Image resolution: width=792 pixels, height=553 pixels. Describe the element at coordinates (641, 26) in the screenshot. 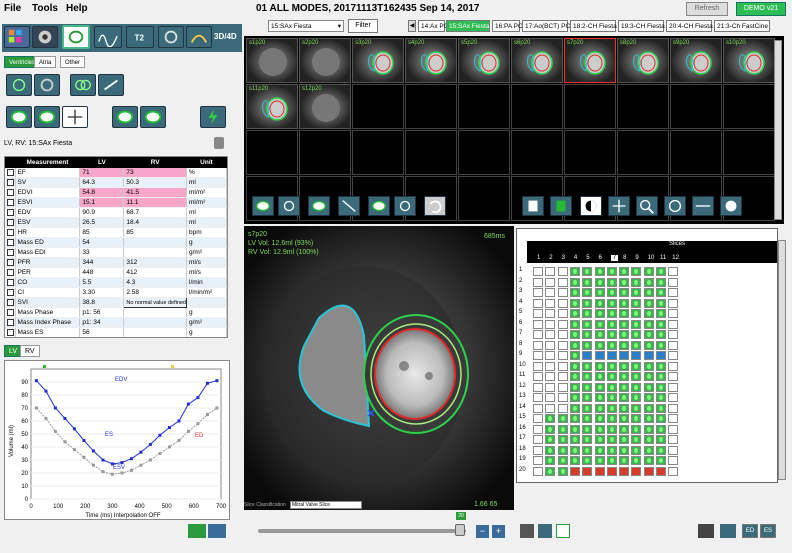

I see `series-tab: 19:3-CH Fiesta` at that location.